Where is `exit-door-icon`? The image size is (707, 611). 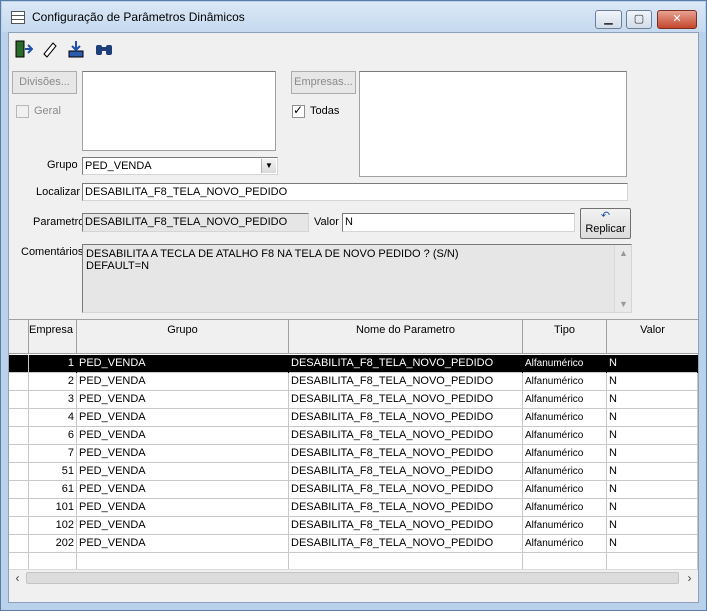
exit-door-icon is located at coordinates (23, 47).